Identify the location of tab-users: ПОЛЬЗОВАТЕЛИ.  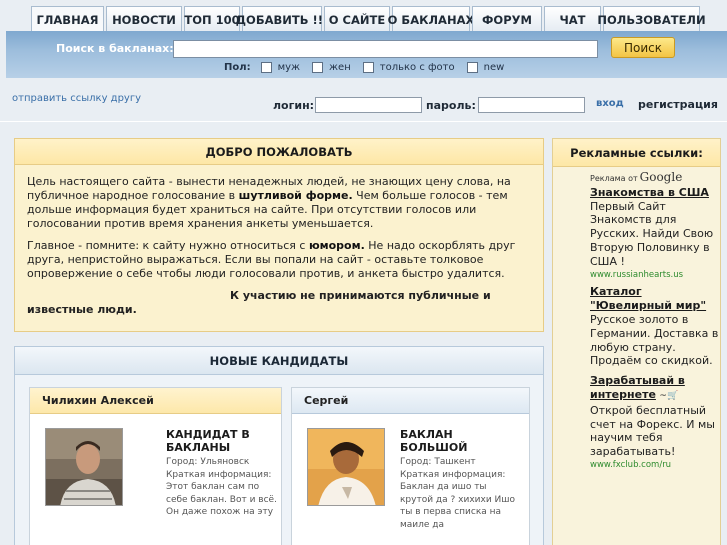
(651, 19).